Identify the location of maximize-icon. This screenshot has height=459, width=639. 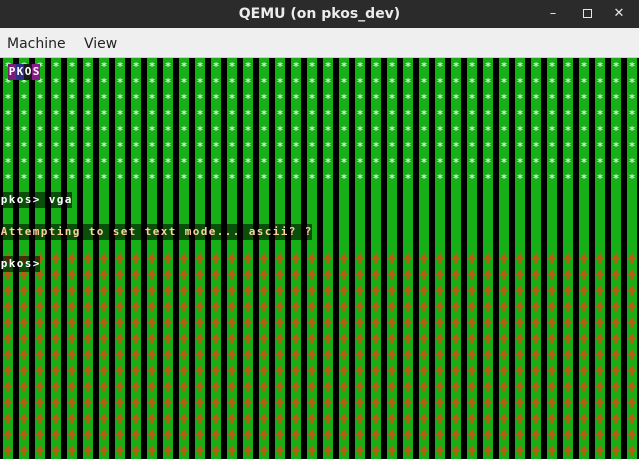
(587, 13).